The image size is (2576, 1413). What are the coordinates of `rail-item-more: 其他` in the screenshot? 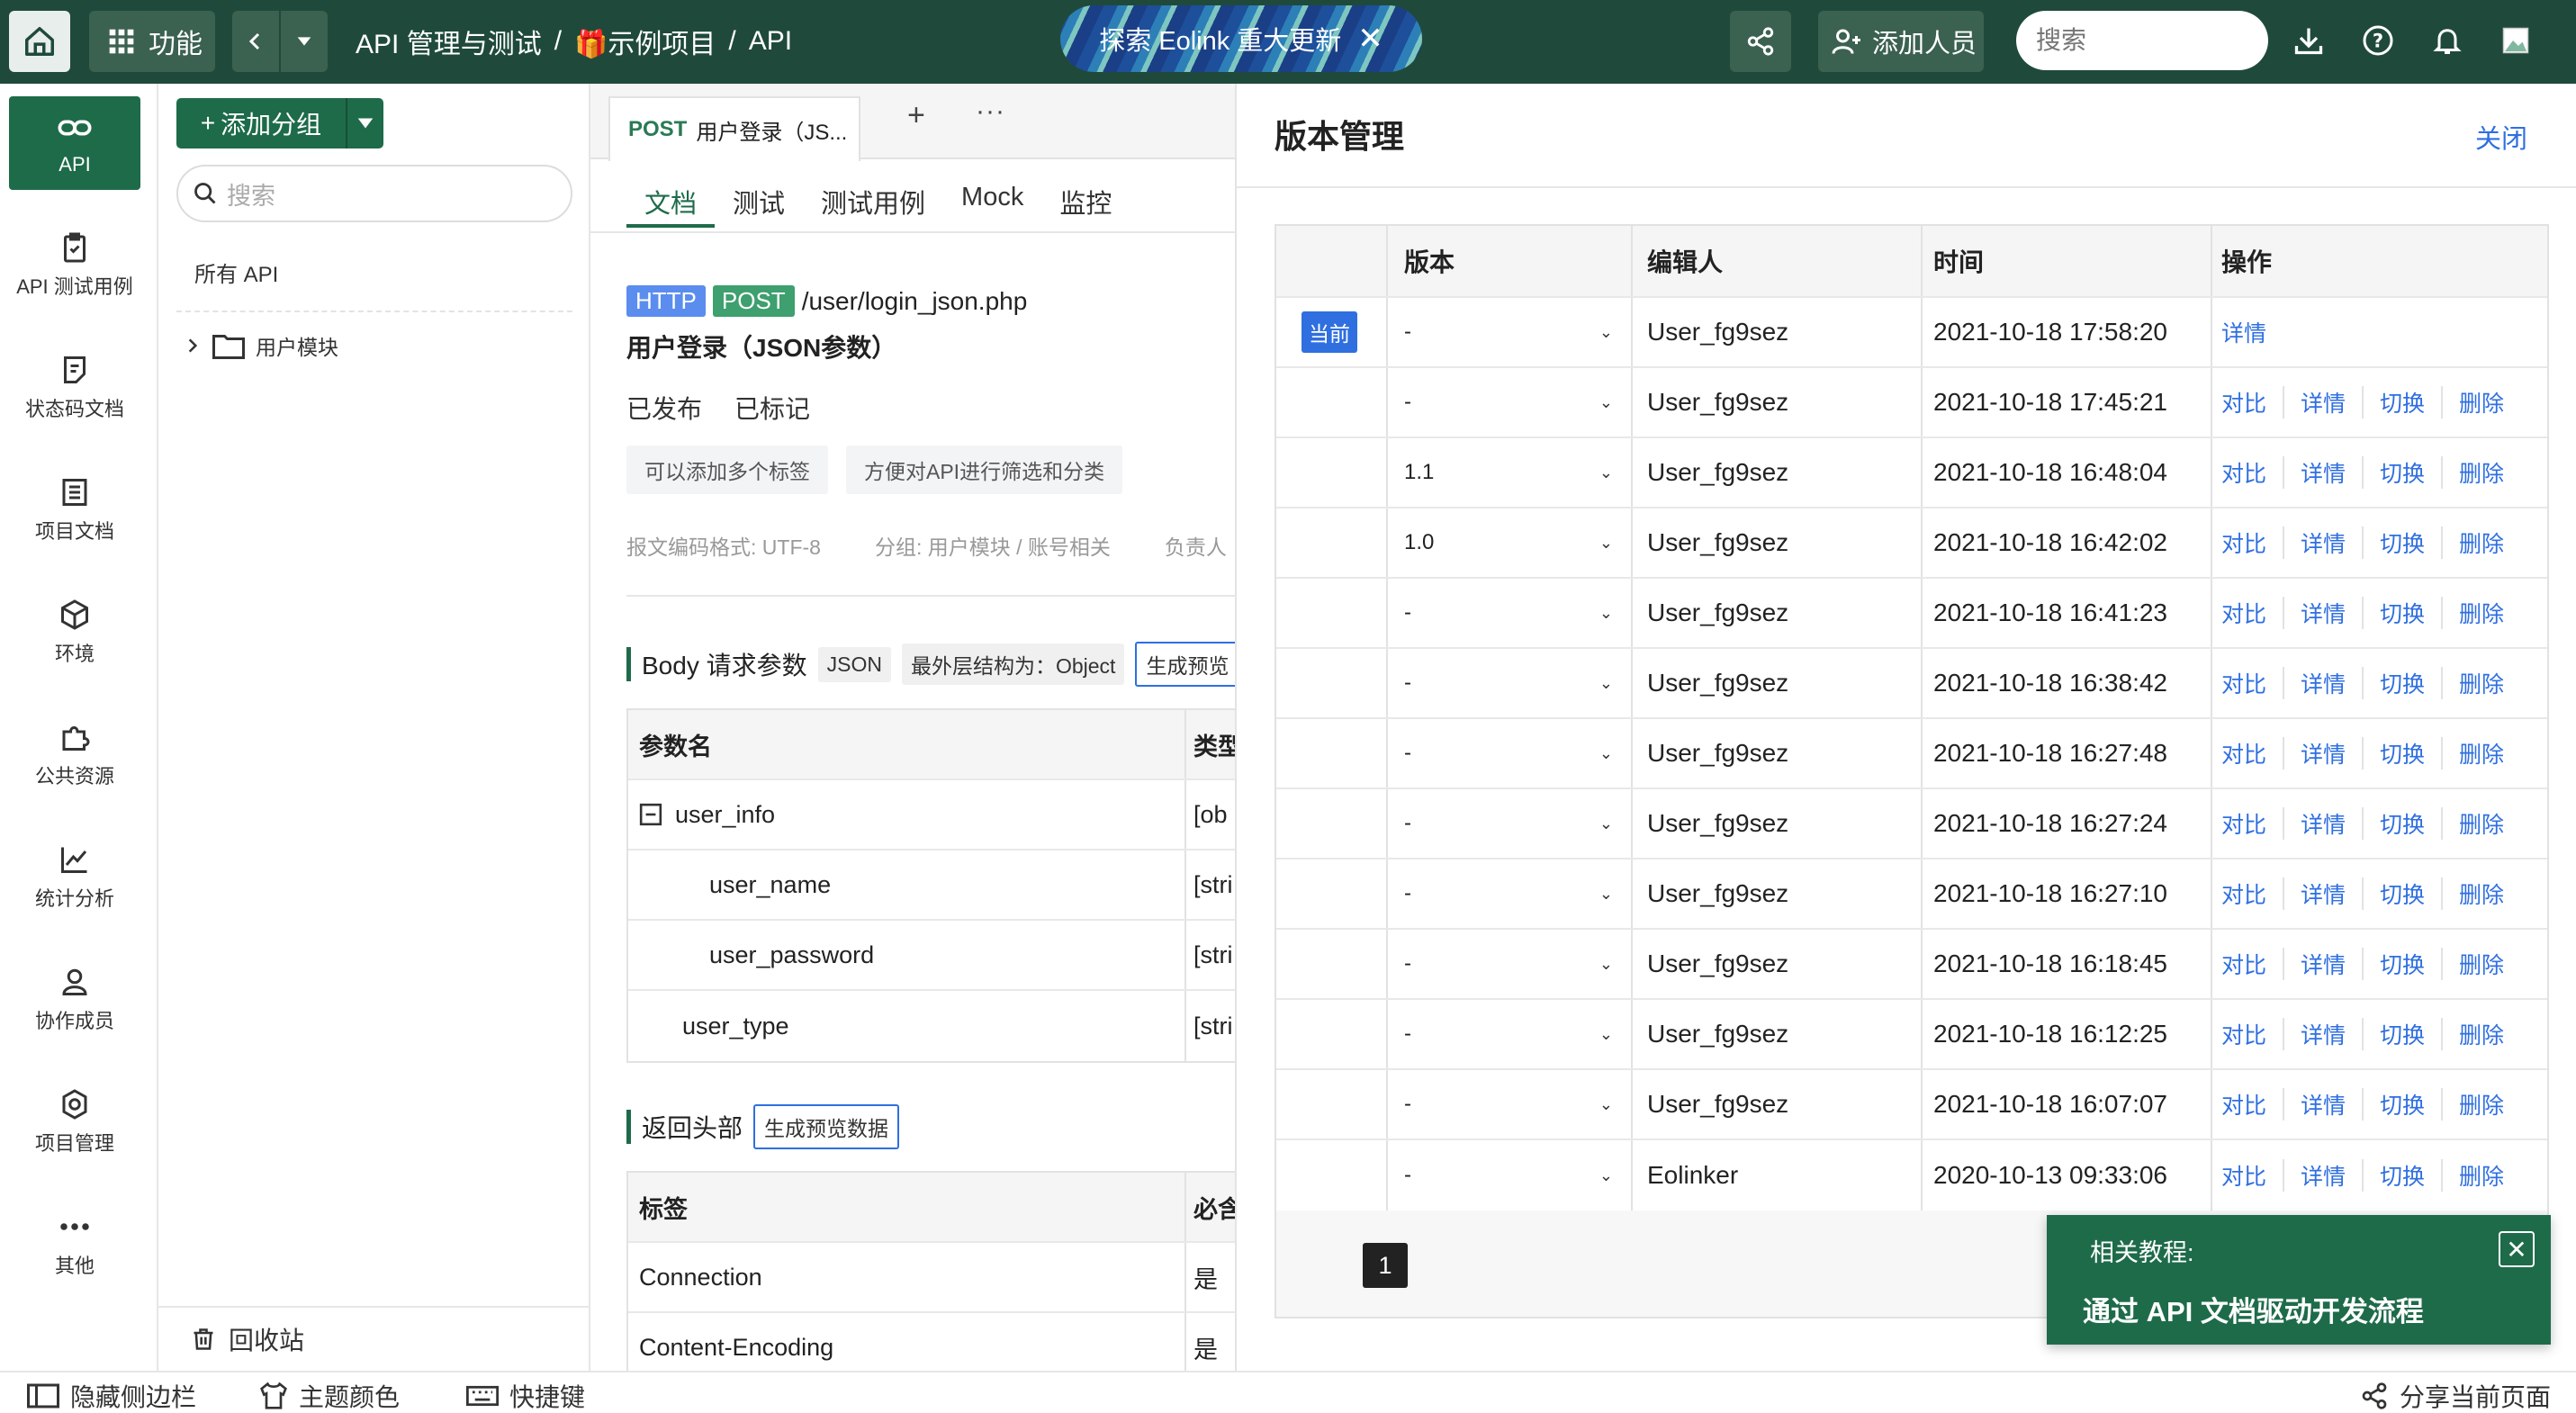 It's located at (74, 1245).